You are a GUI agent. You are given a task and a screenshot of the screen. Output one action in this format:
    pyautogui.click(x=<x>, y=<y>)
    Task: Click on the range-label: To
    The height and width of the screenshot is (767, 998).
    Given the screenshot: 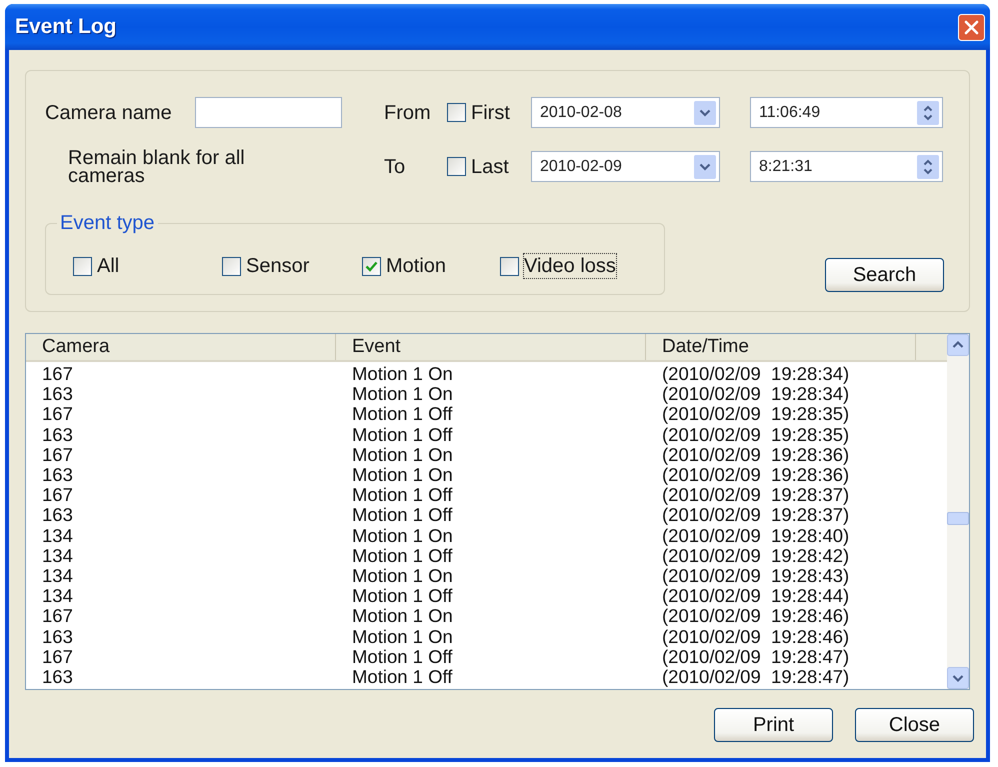 What is the action you would take?
    pyautogui.click(x=395, y=166)
    